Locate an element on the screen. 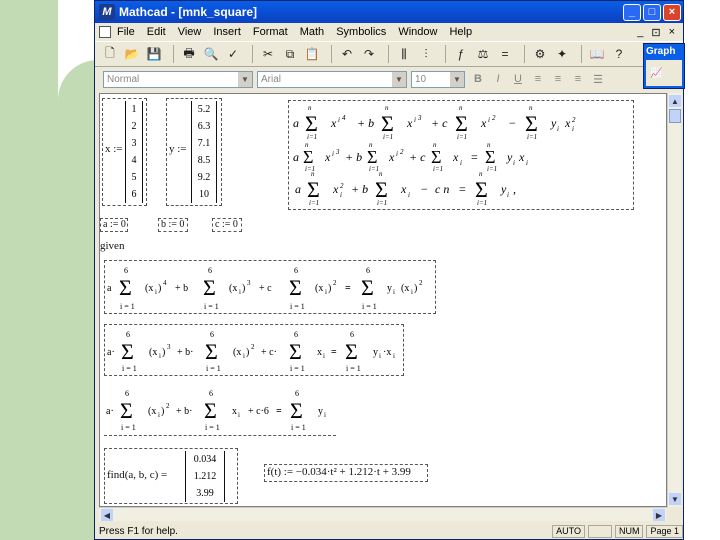  svg-text: (x is located at coordinates (149, 288).